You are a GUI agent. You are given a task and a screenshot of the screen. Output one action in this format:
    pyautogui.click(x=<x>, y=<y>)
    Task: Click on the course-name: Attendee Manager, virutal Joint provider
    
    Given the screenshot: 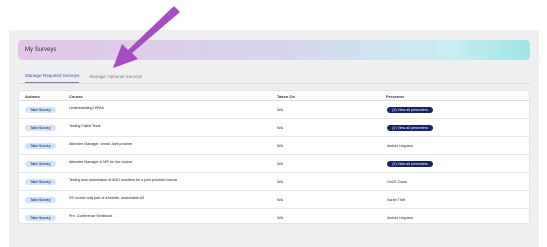 What is the action you would take?
    pyautogui.click(x=101, y=144)
    